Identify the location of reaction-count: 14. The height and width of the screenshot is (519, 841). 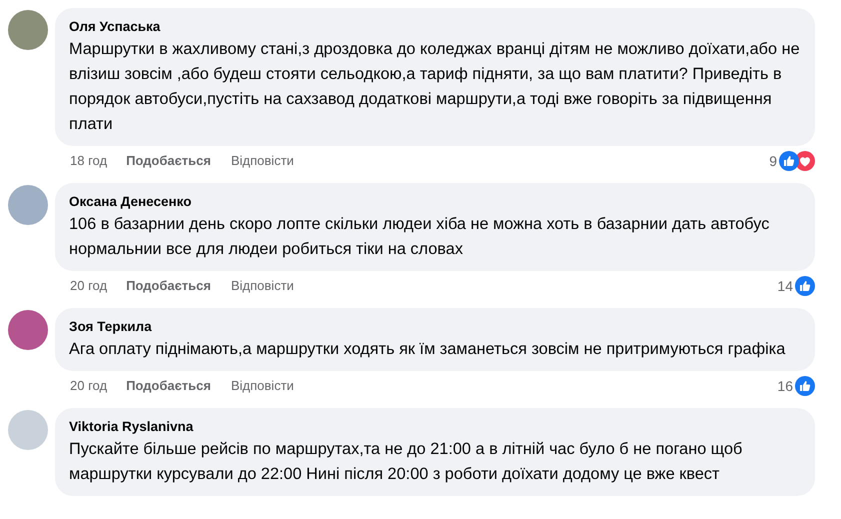
(785, 286).